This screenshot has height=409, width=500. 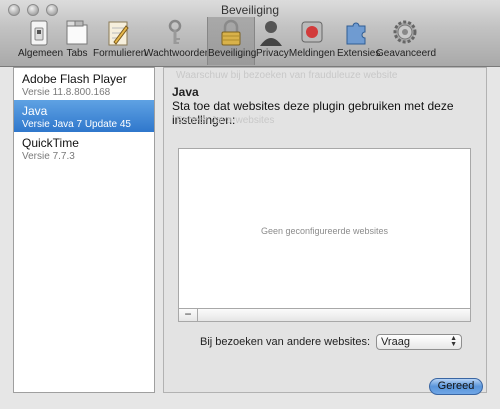 I want to click on tab-wachtwoorden: Wachtwoorden, so click(x=177, y=41).